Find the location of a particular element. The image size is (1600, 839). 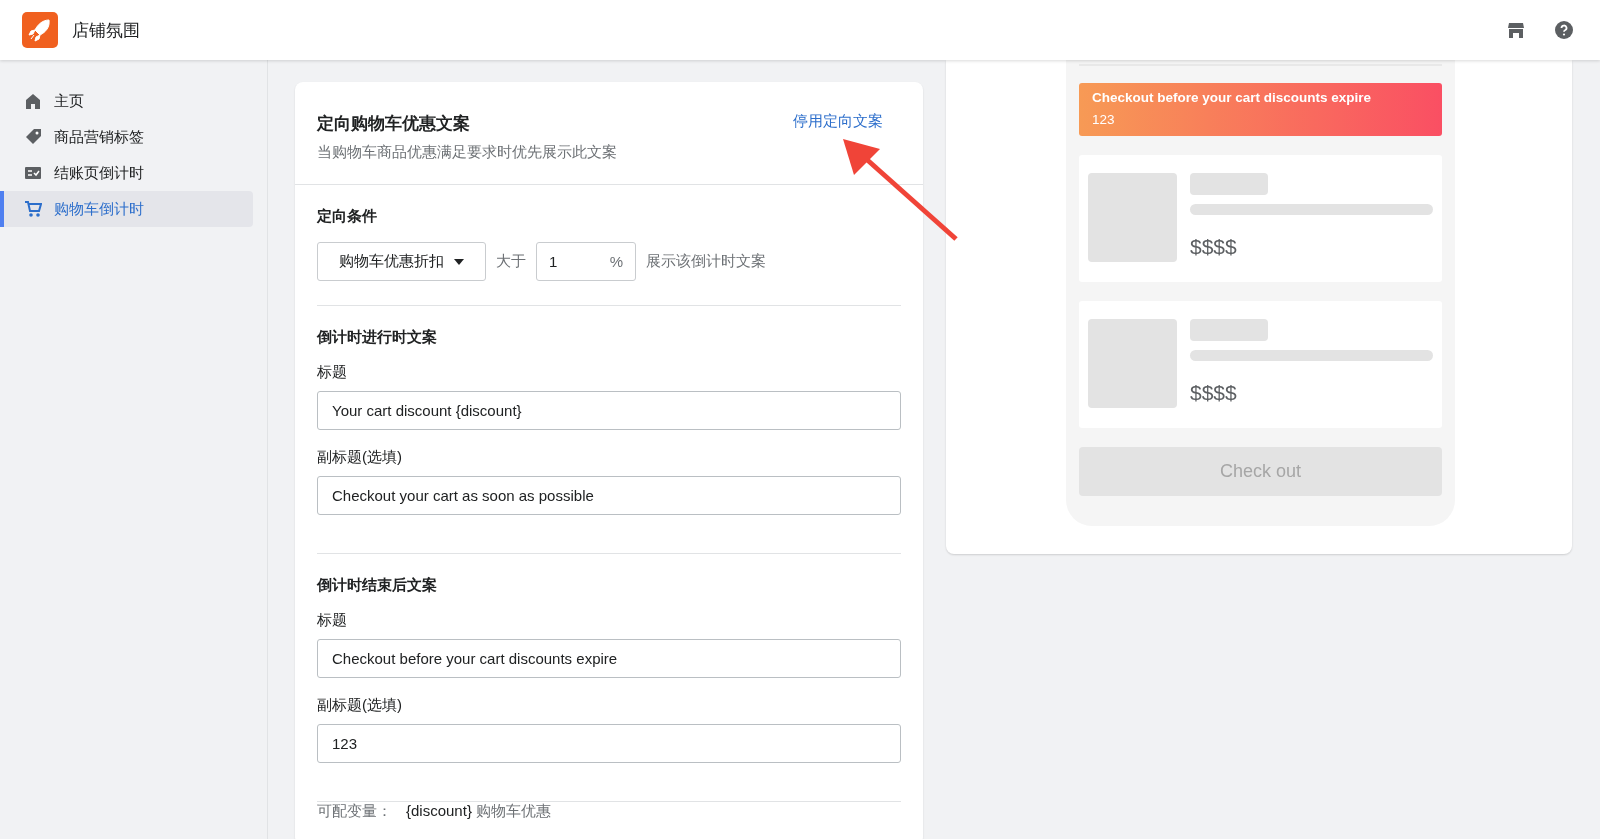

sidebar-item: 购物车倒计时 is located at coordinates (126, 209).